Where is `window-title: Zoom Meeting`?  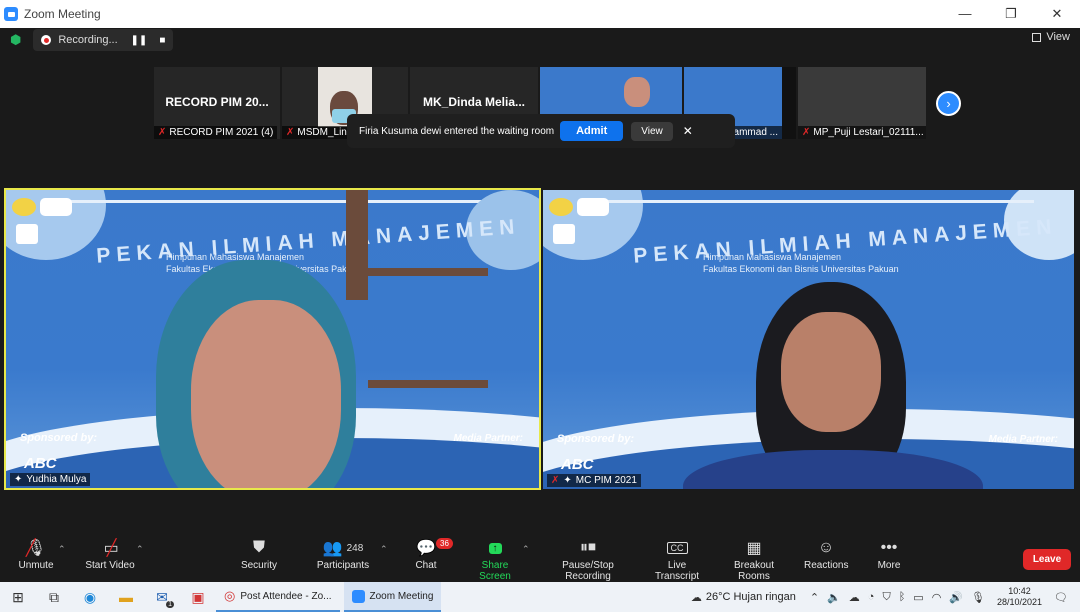
window-title: Zoom Meeting is located at coordinates (62, 14).